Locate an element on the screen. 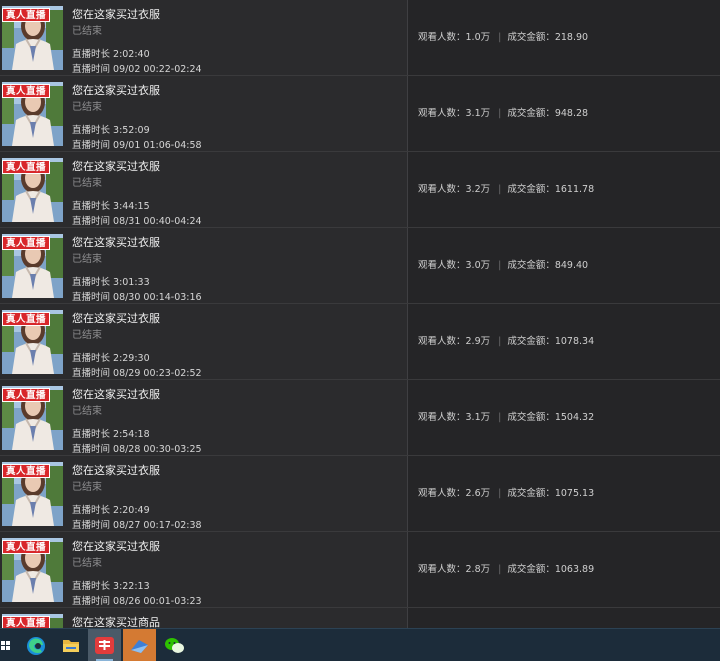  session-stats-cell: 观看人数：2.9万 | 成交金额：1078.34 is located at coordinates (564, 341).